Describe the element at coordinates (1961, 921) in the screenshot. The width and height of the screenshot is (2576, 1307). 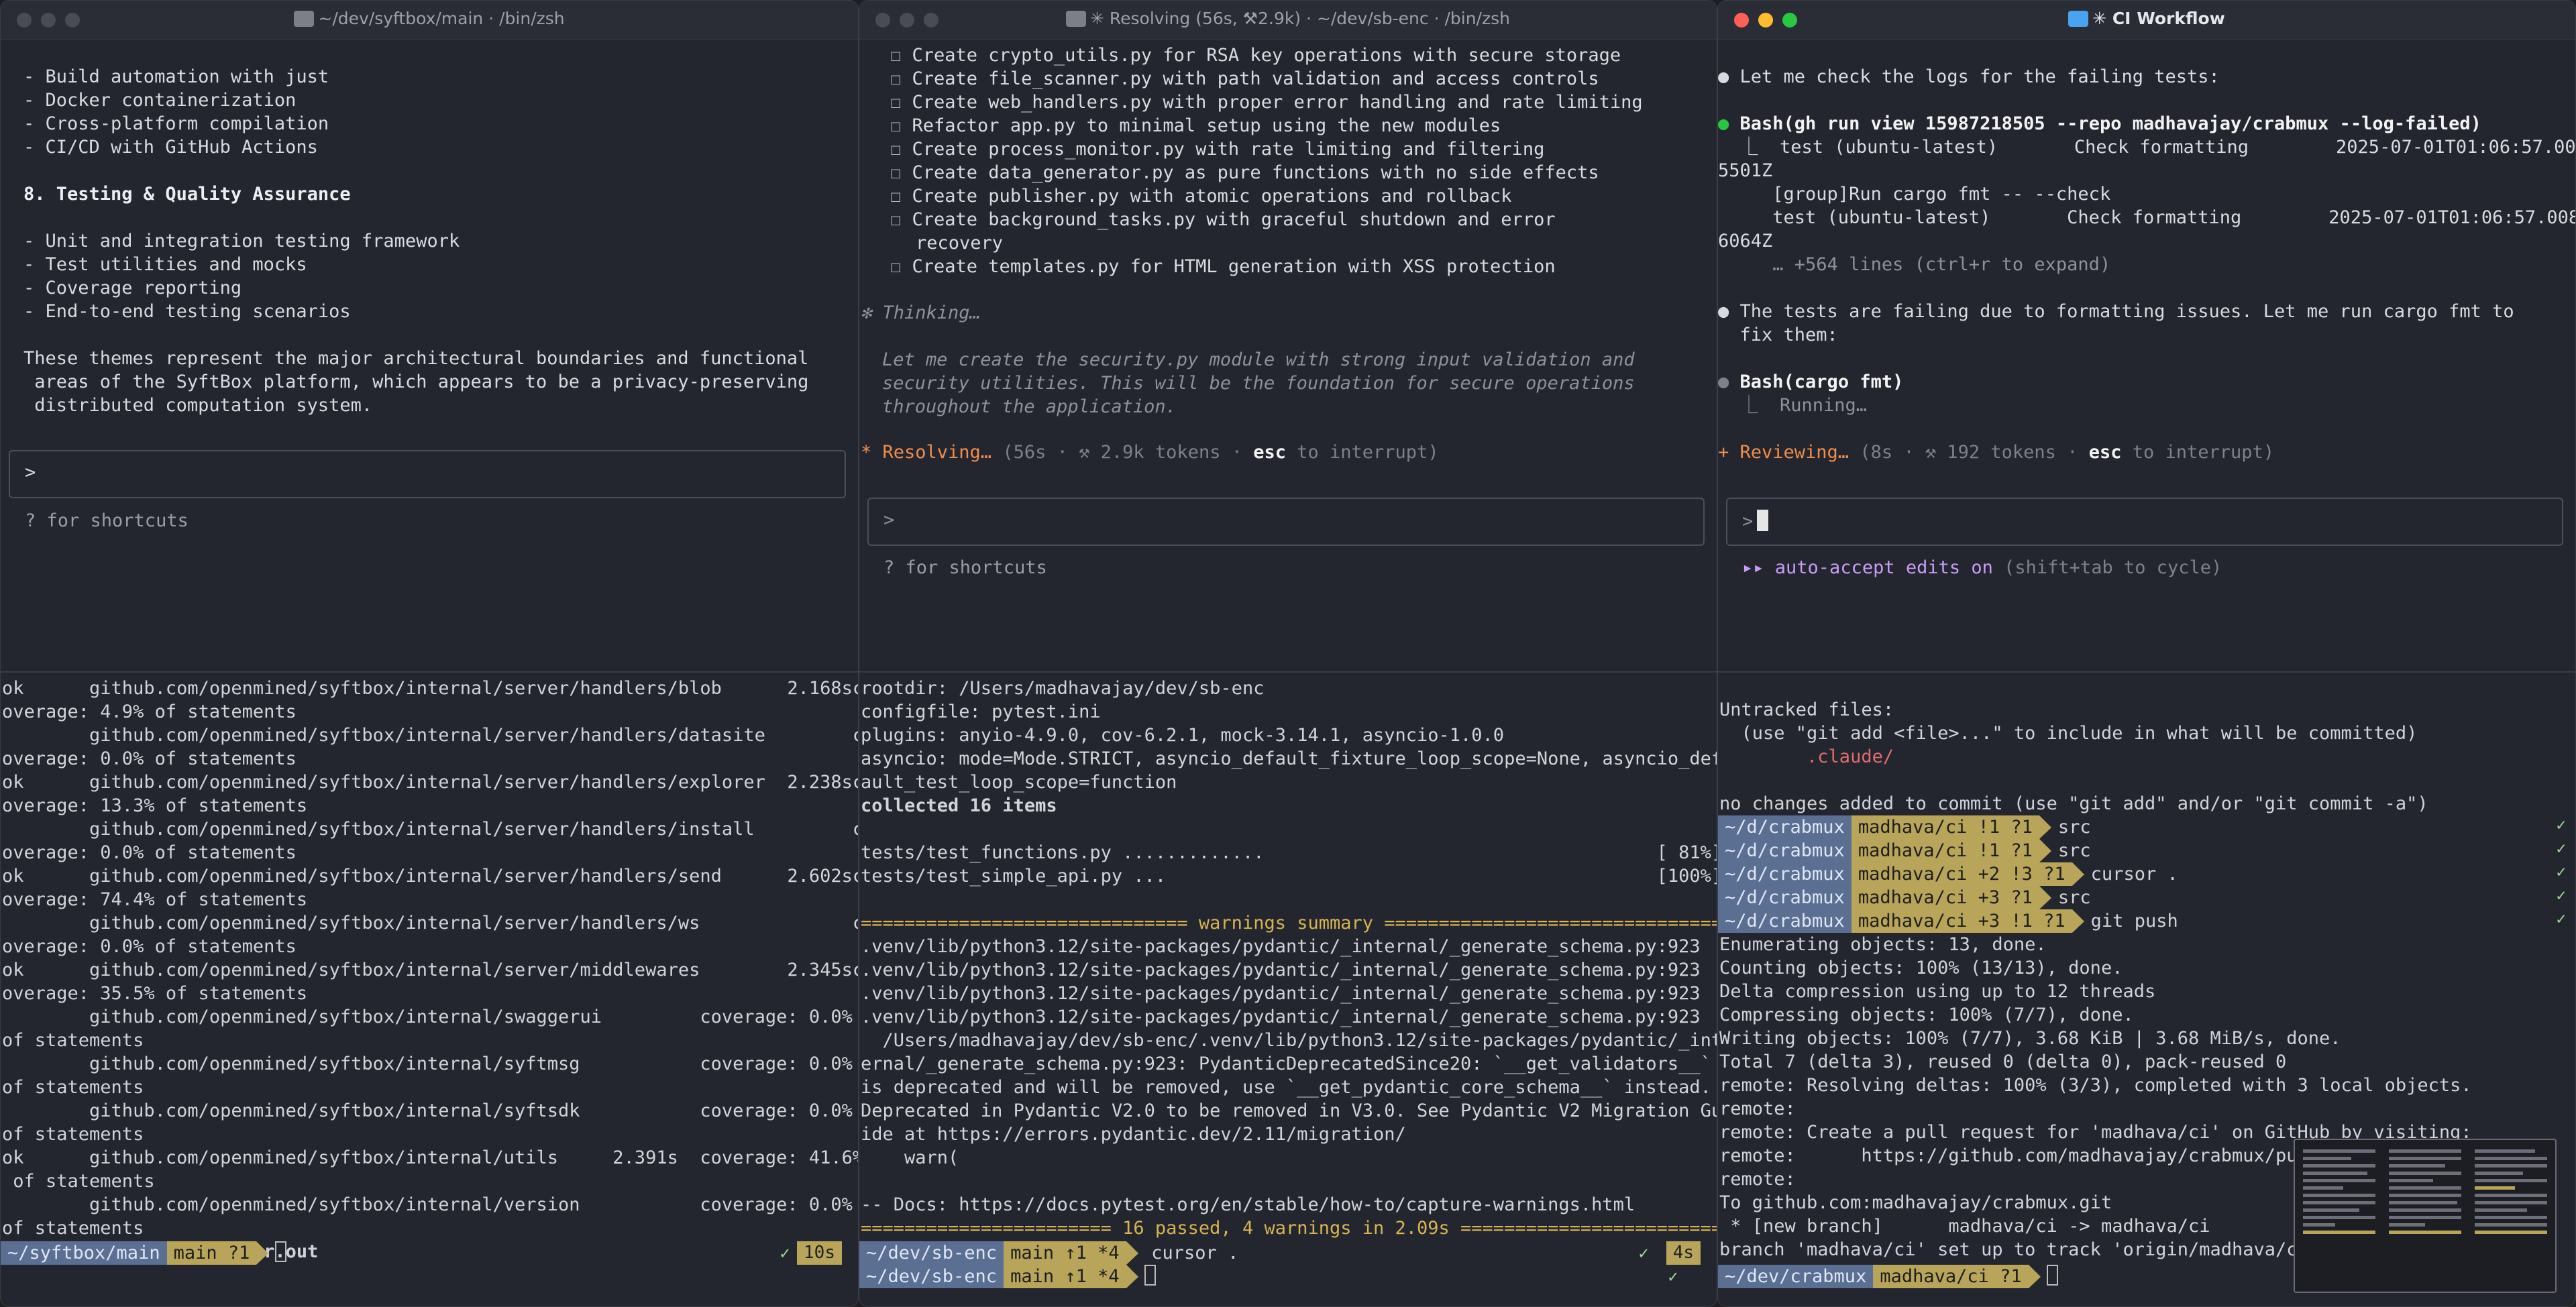
I see `prompt-branch: madhava/ci +3 !1 ?1` at that location.